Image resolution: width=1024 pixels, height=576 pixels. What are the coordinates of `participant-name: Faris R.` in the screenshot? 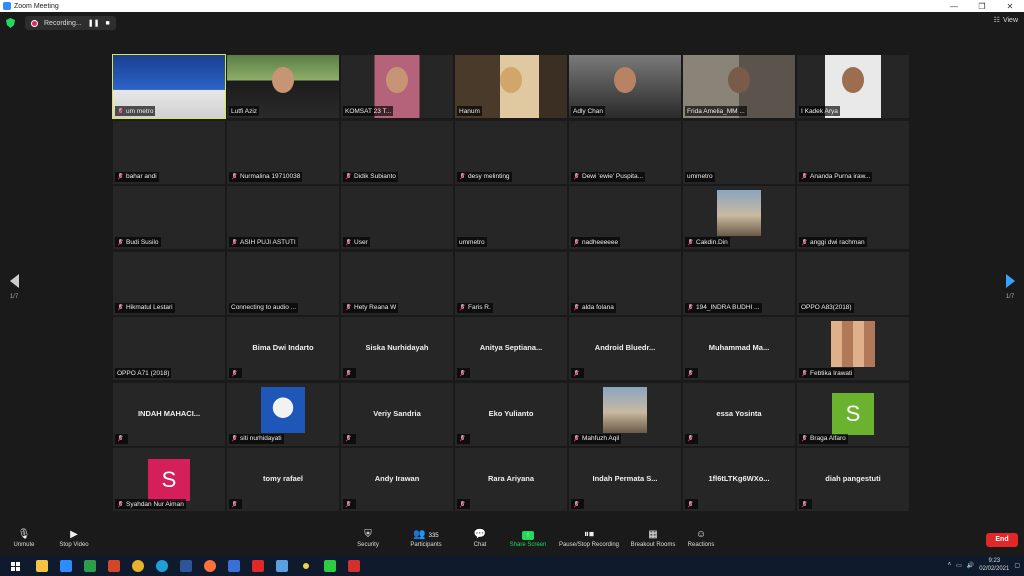 It's located at (479, 307).